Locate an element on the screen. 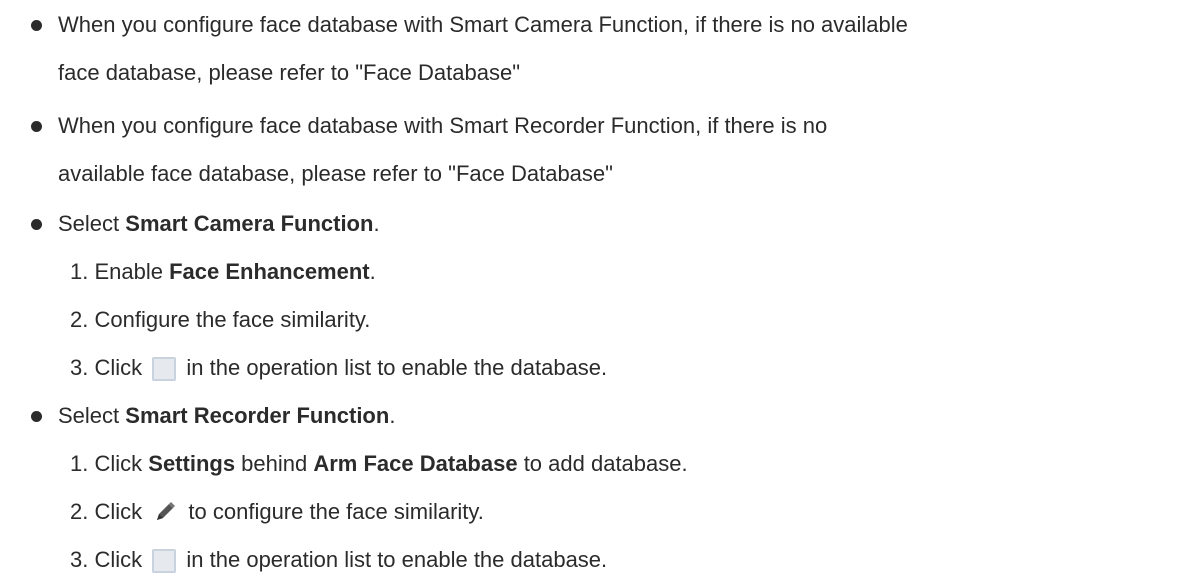 This screenshot has height=576, width=1192. smart-recorder-function-label: Smart Recorder Function is located at coordinates (257, 415).